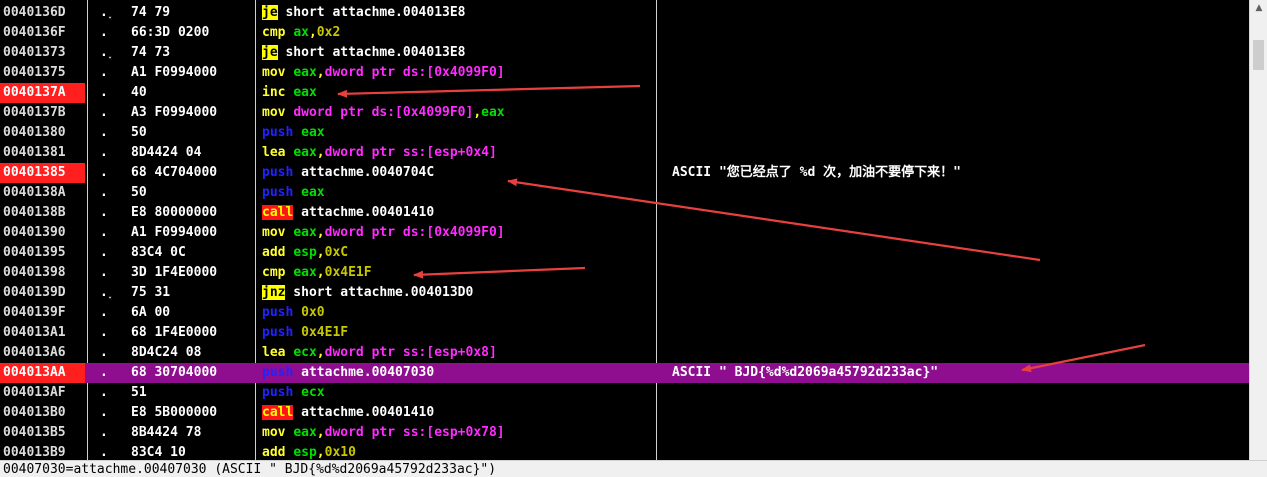  What do you see at coordinates (34, 392) in the screenshot?
I see `address-cell: 004013AF` at bounding box center [34, 392].